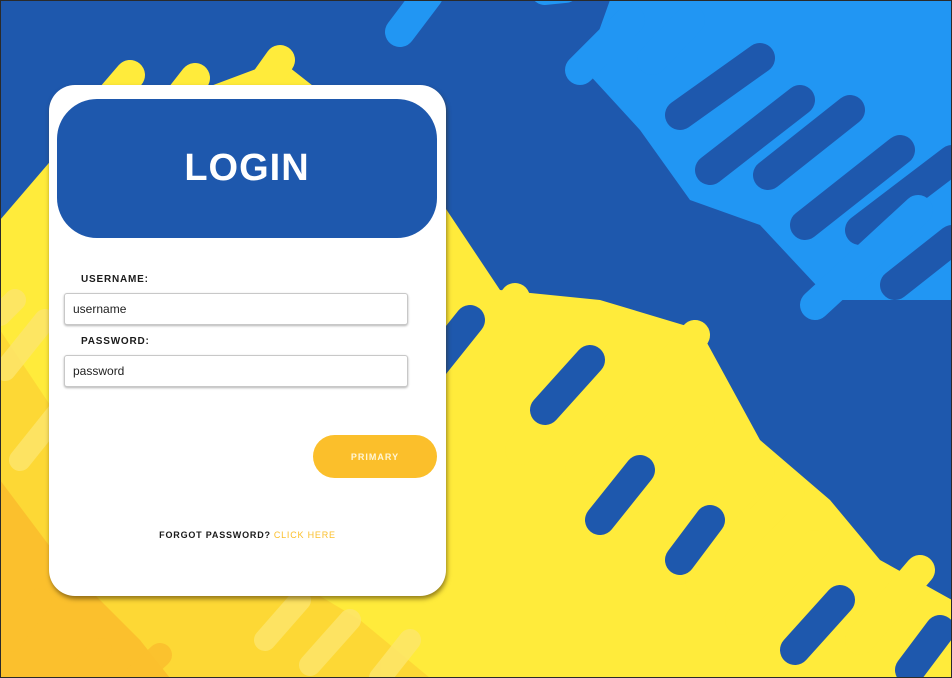  Describe the element at coordinates (115, 341) in the screenshot. I see `password-label: PASSWORD:` at that location.